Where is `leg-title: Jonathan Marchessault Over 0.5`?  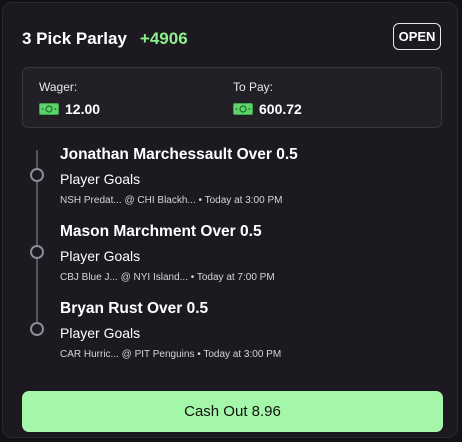
leg-title: Jonathan Marchessault Over 0.5 is located at coordinates (179, 154).